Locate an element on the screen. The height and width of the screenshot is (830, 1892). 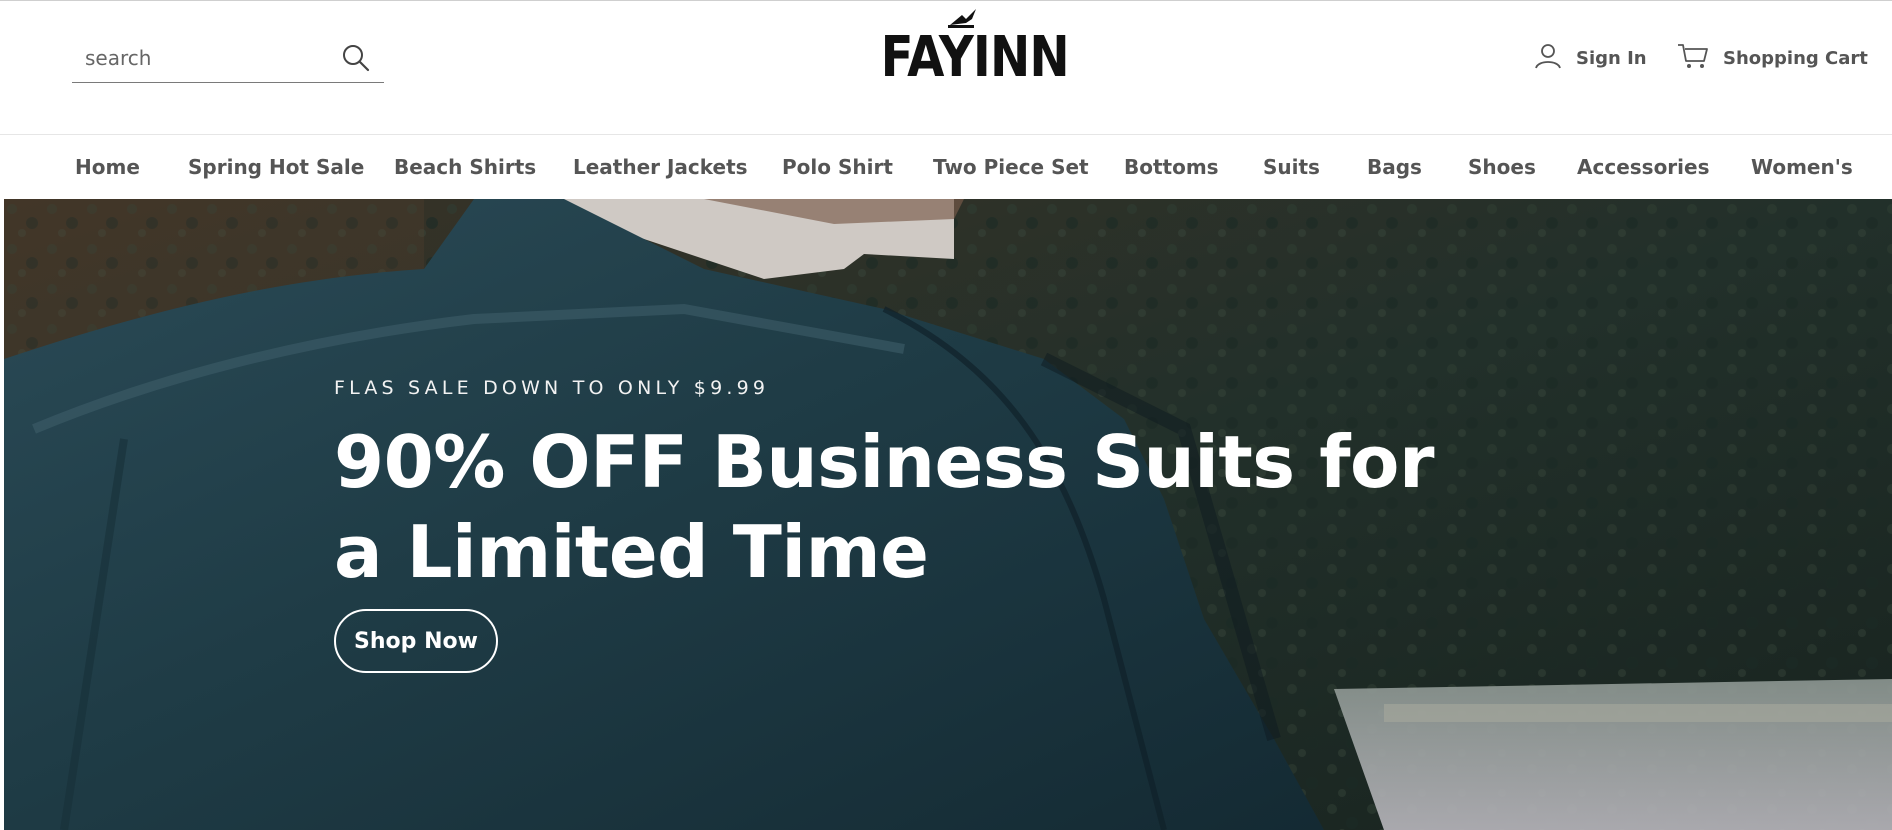
hero-eyebrow: FLAS SALE DOWN TO ONLY $9.99 is located at coordinates (552, 388).